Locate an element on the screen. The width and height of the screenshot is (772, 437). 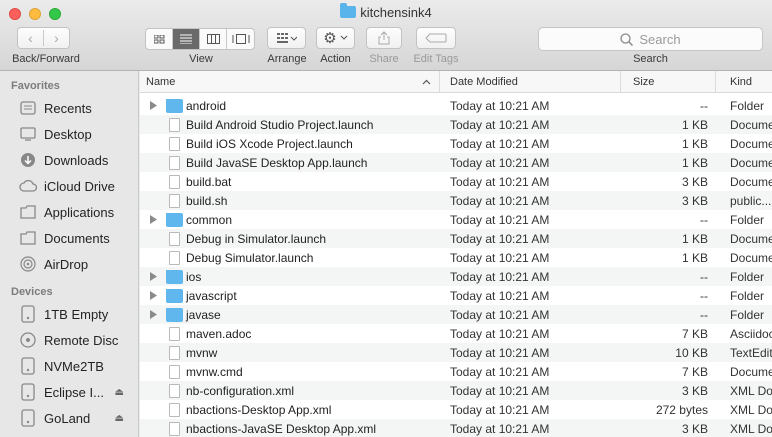
sidebar-item-recents: Recents is located at coordinates (69, 108).